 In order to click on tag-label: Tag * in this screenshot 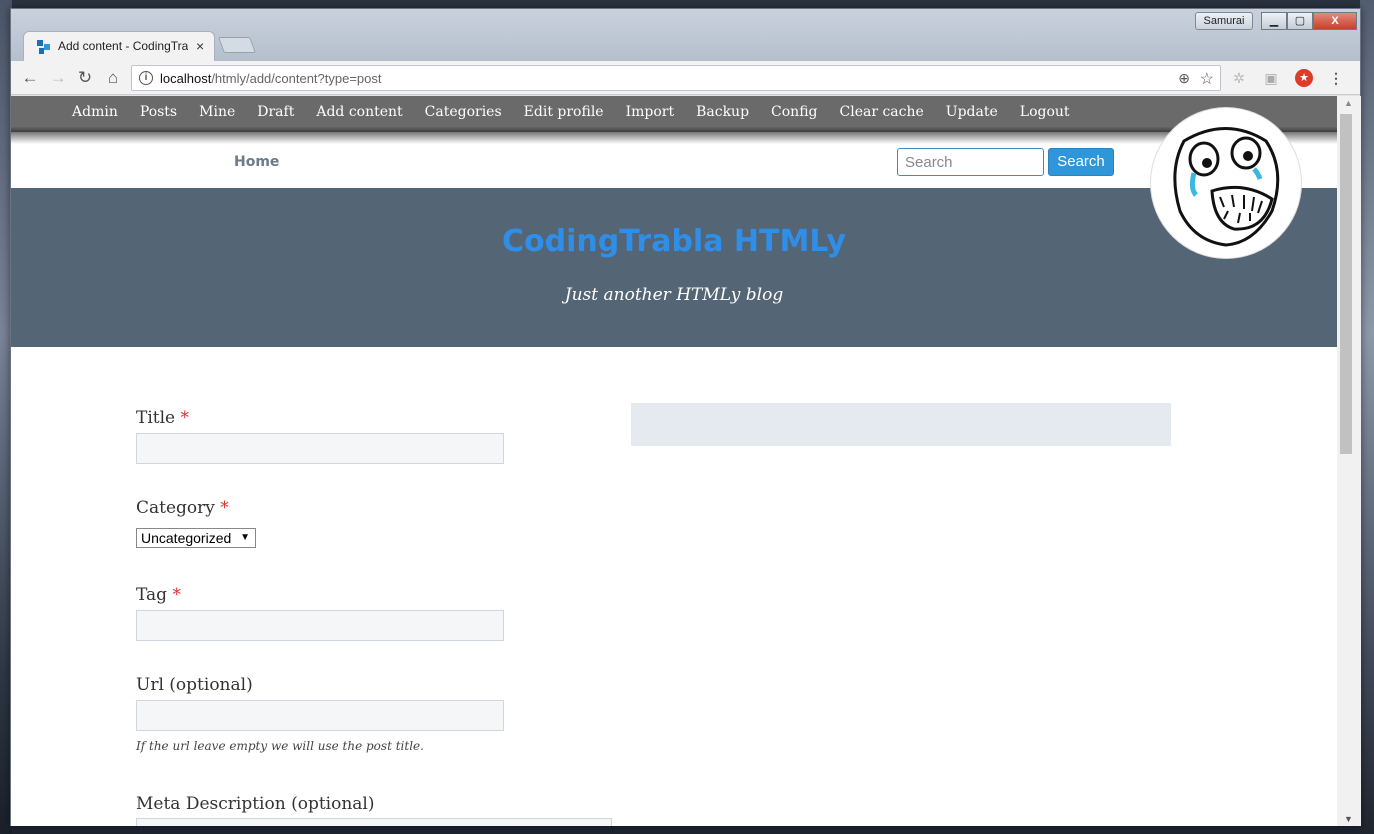, I will do `click(158, 595)`.